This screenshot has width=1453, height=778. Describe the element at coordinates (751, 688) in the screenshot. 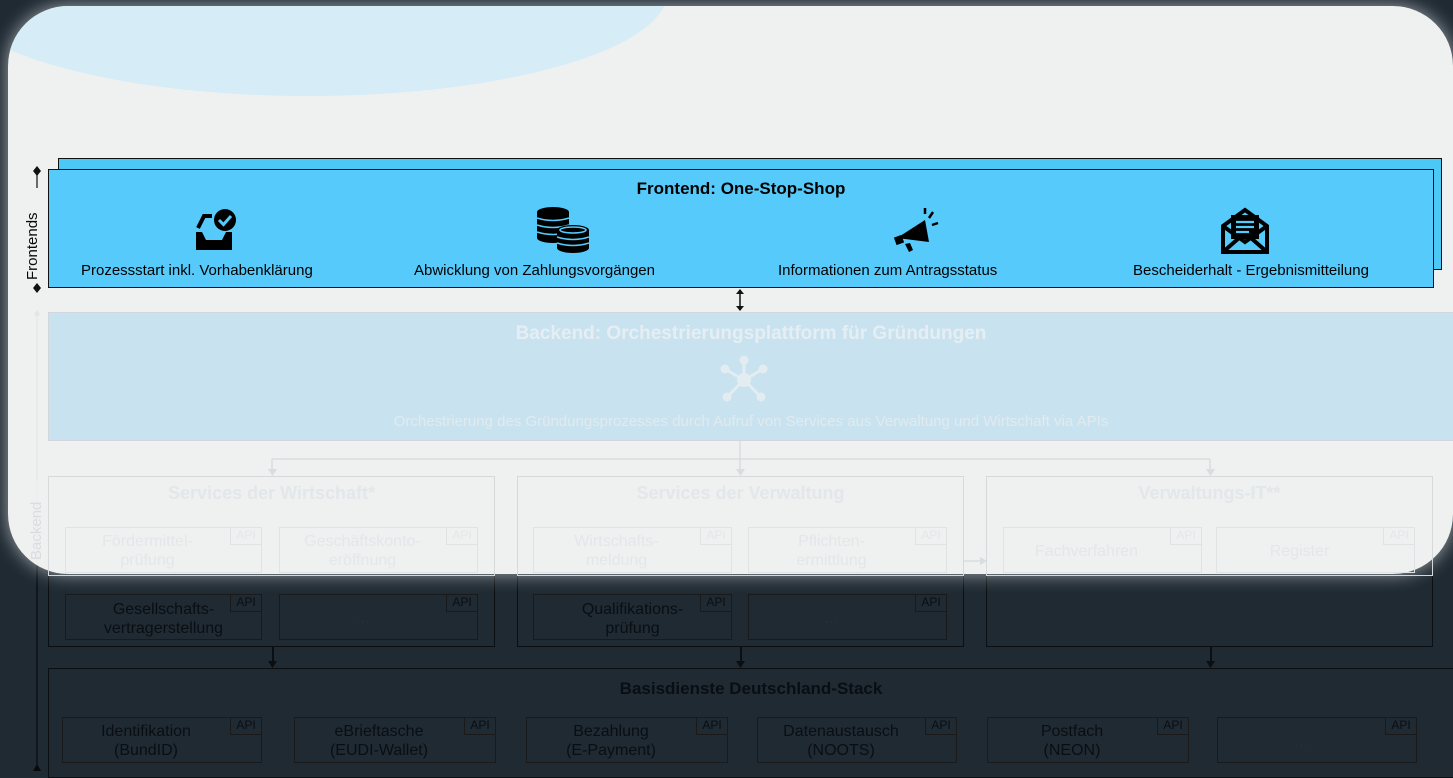

I see `basis-title: Basisdienste Deutschland-Stack` at that location.